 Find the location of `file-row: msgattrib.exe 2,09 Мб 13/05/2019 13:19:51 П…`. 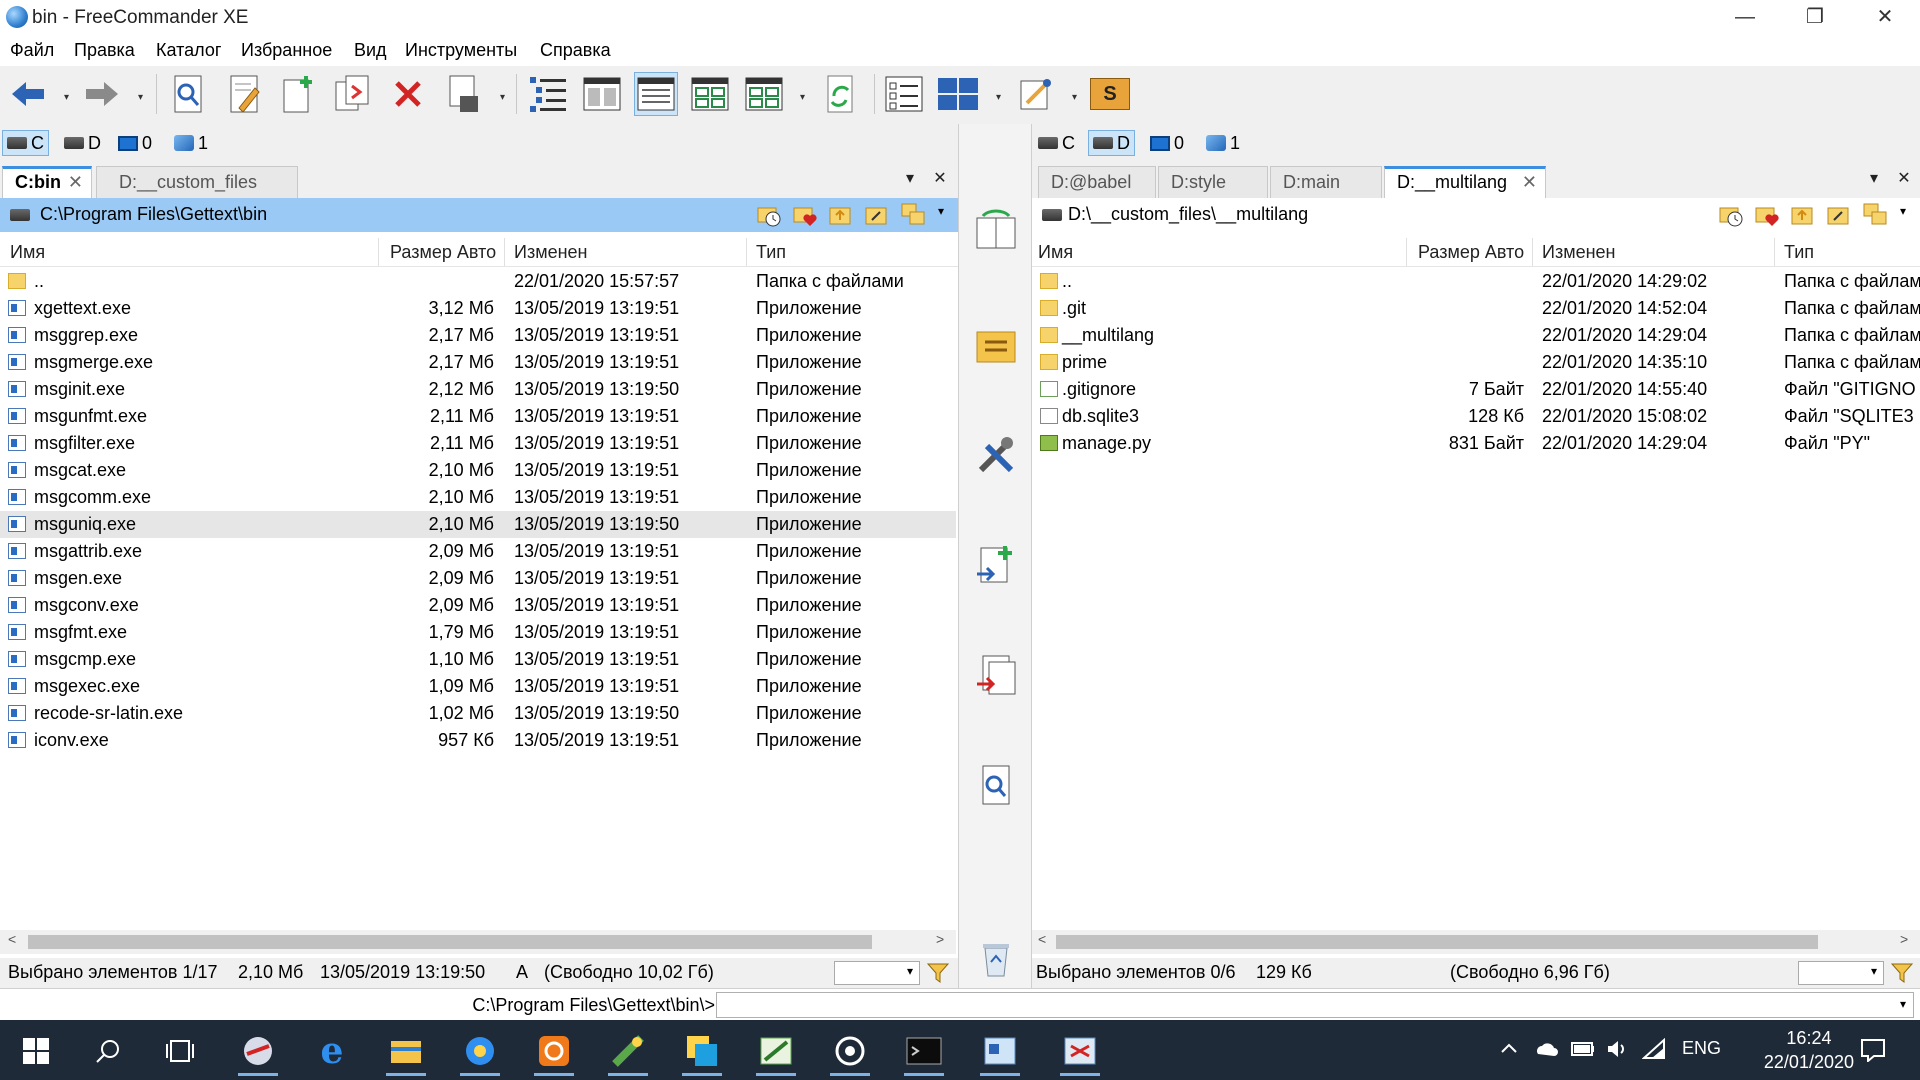

file-row: msgattrib.exe 2,09 Мб 13/05/2019 13:19:51 П… is located at coordinates (478, 551).